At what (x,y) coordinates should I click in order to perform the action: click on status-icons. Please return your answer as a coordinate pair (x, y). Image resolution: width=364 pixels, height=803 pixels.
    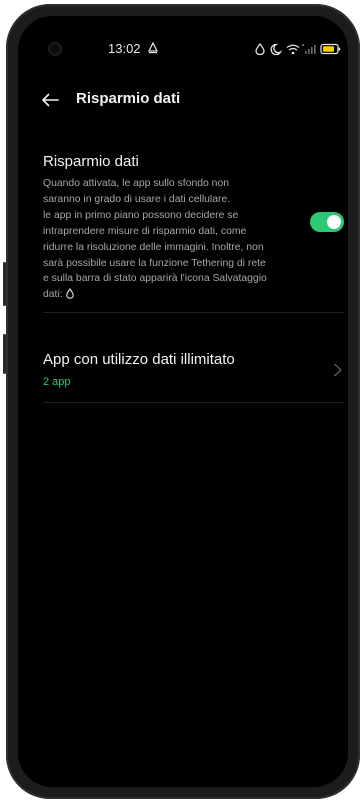
    Looking at the image, I should click on (298, 49).